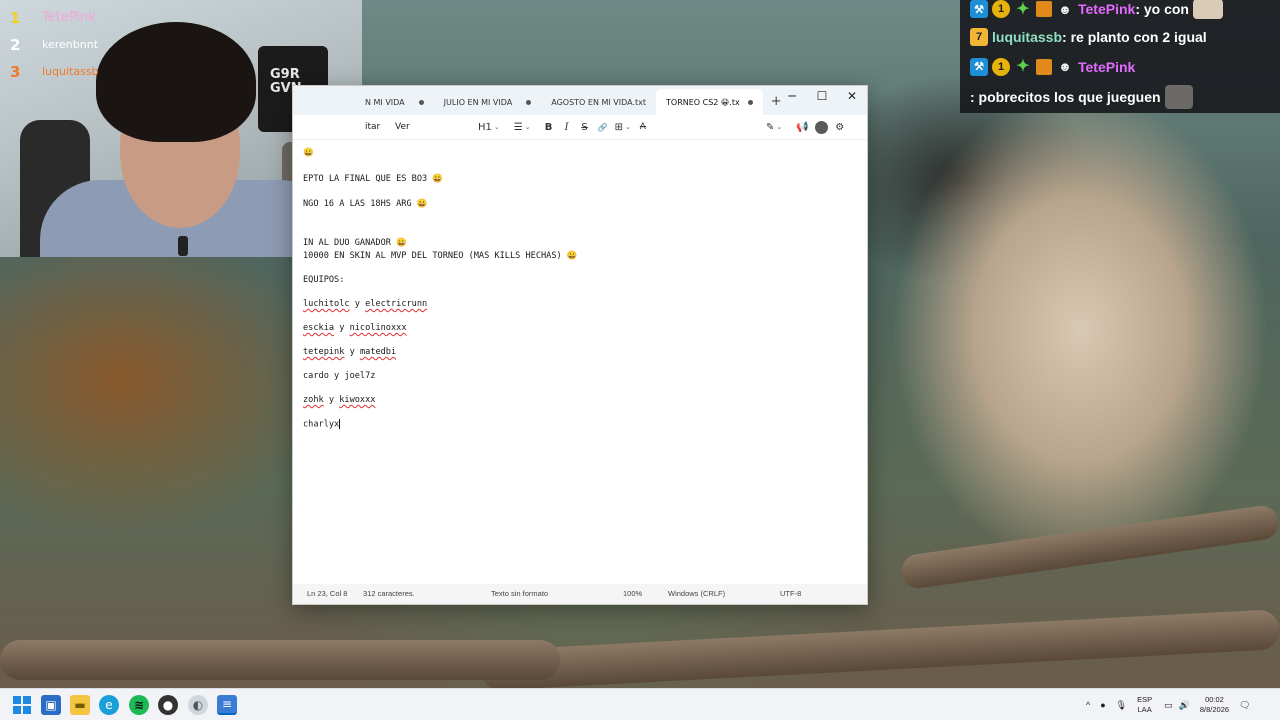 This screenshot has height=720, width=1280. Describe the element at coordinates (324, 352) in the screenshot. I see `player-name: tetepink` at that location.